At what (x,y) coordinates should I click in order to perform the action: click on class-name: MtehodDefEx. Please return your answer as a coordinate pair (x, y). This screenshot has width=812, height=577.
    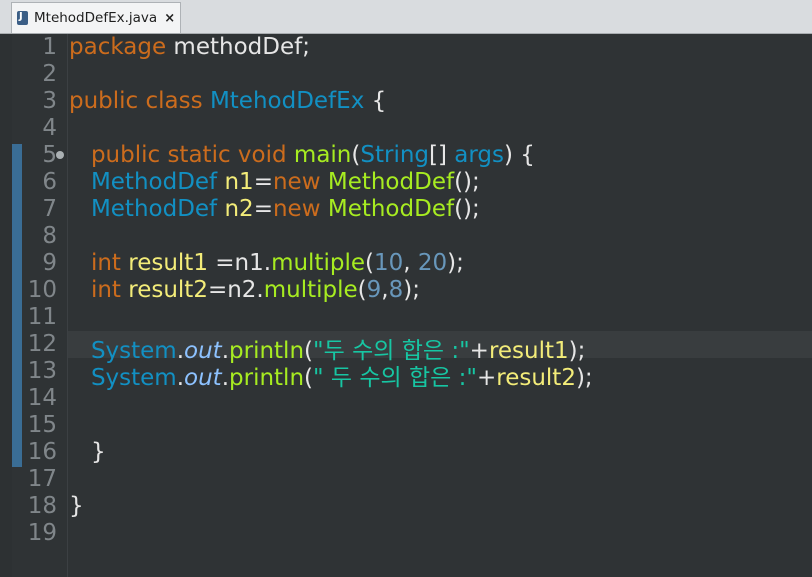
    Looking at the image, I should click on (287, 101).